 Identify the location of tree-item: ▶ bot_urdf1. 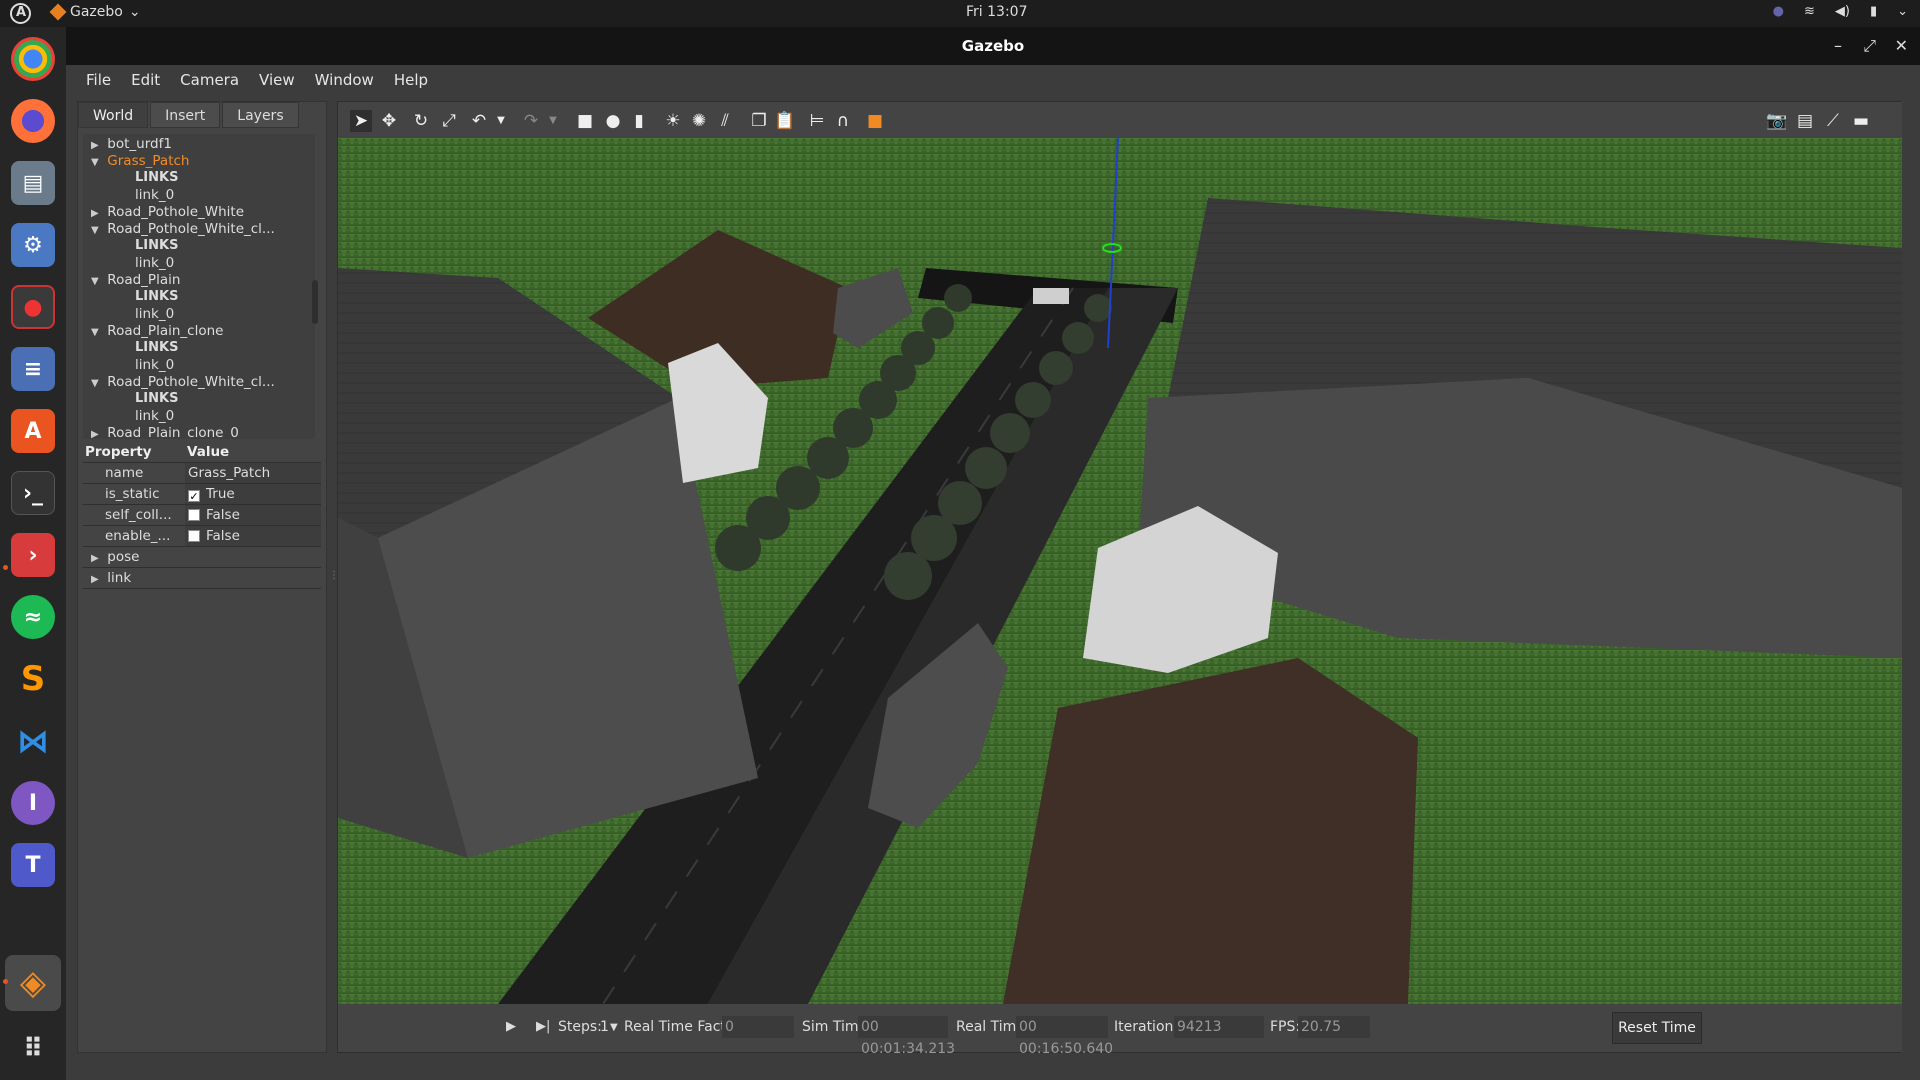
(131, 144).